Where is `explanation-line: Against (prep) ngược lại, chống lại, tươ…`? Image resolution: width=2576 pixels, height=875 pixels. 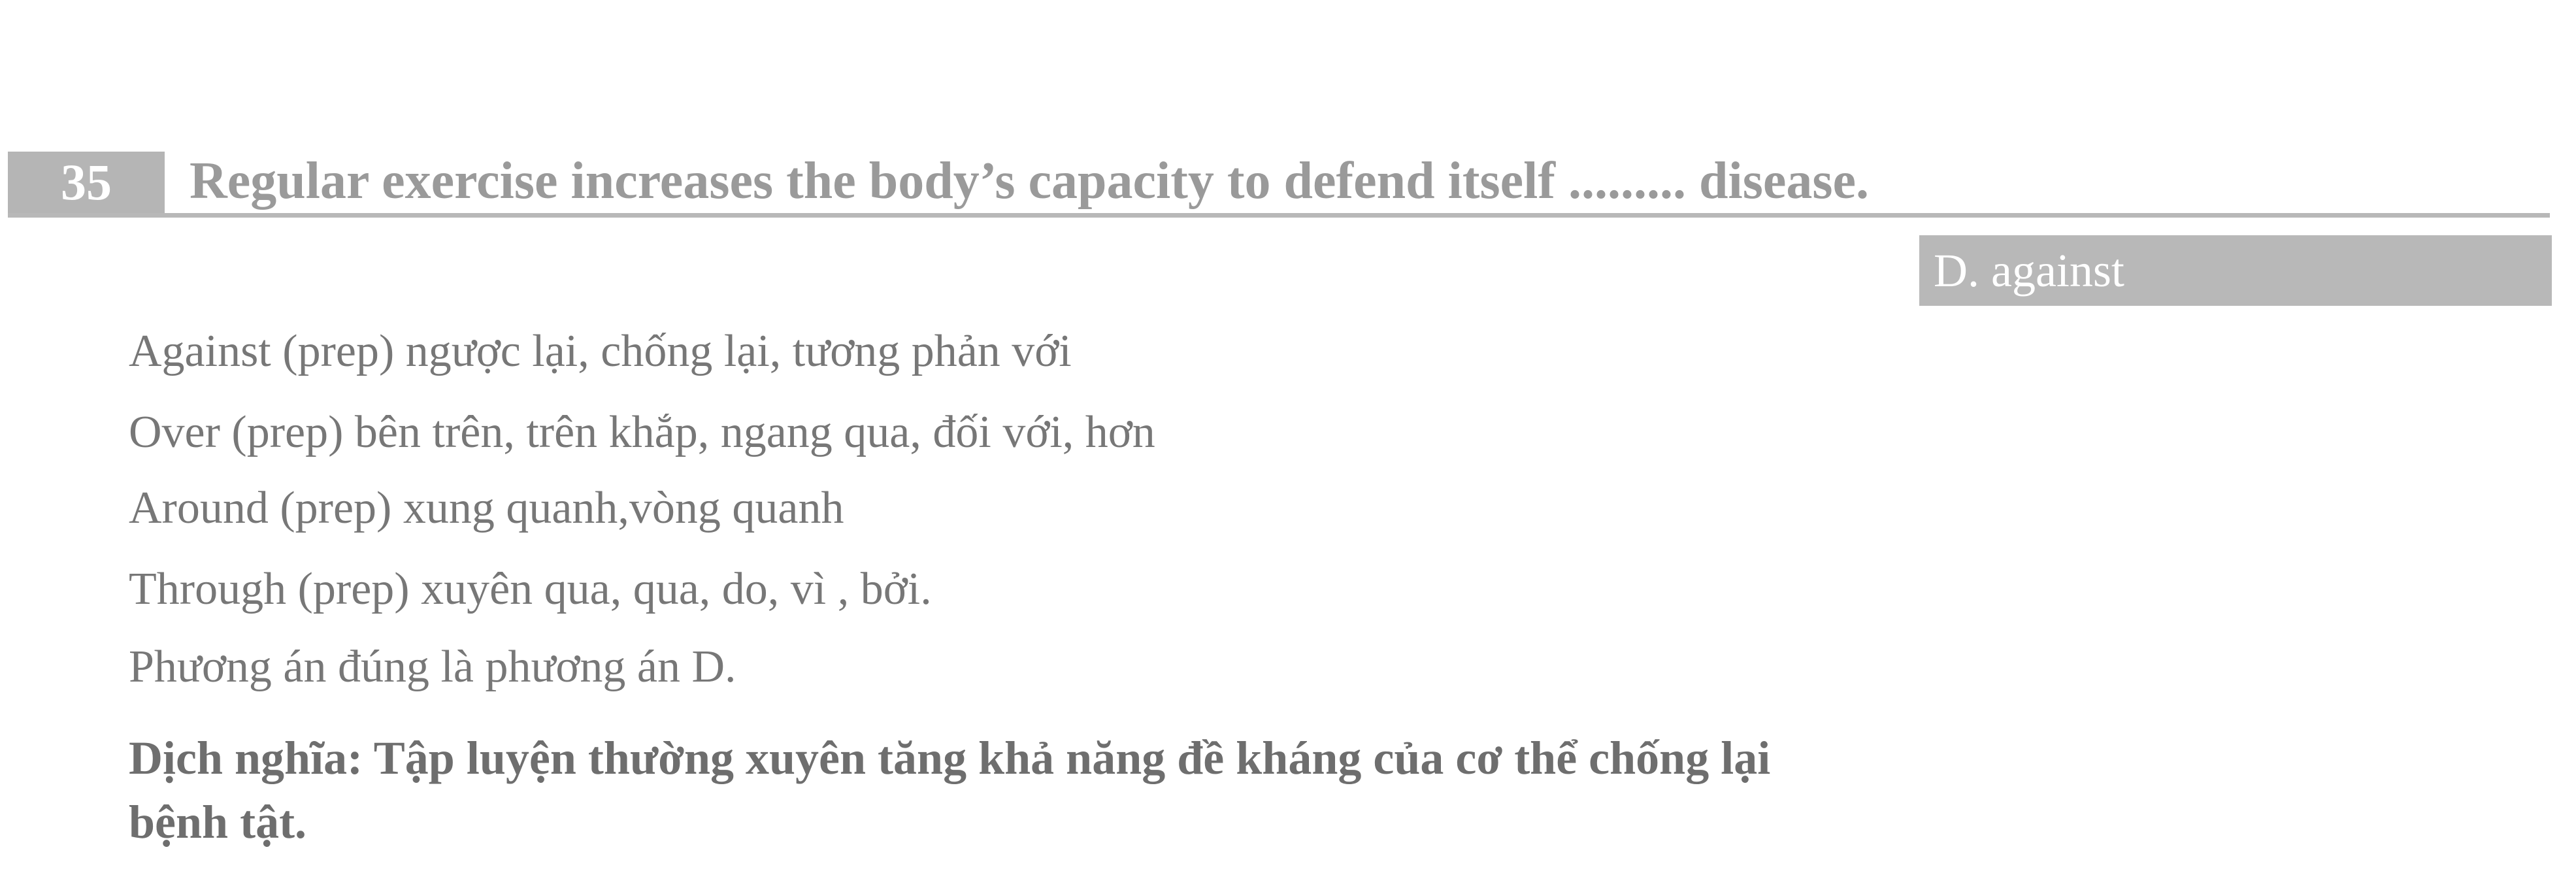
explanation-line: Against (prep) ngược lại, chống lại, tươ… is located at coordinates (600, 351).